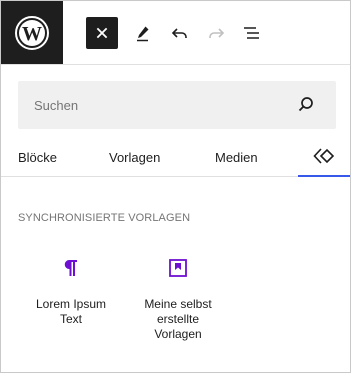 This screenshot has height=373, width=351. Describe the element at coordinates (37, 157) in the screenshot. I see `tab-blocks: Blöcke` at that location.